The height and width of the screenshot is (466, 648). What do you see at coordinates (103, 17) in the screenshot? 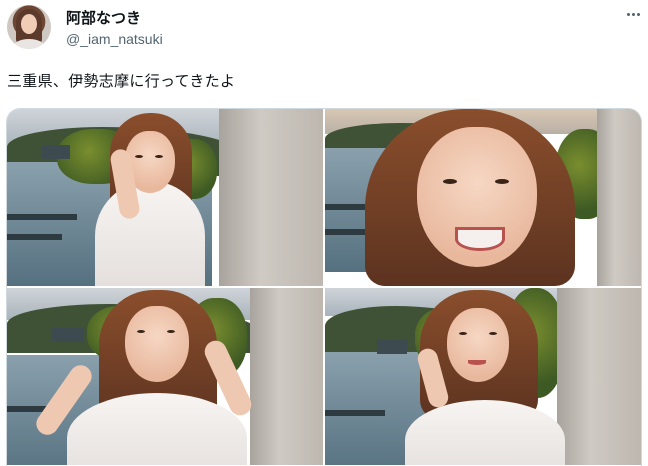
I see `display-name: 阿部なつき` at bounding box center [103, 17].